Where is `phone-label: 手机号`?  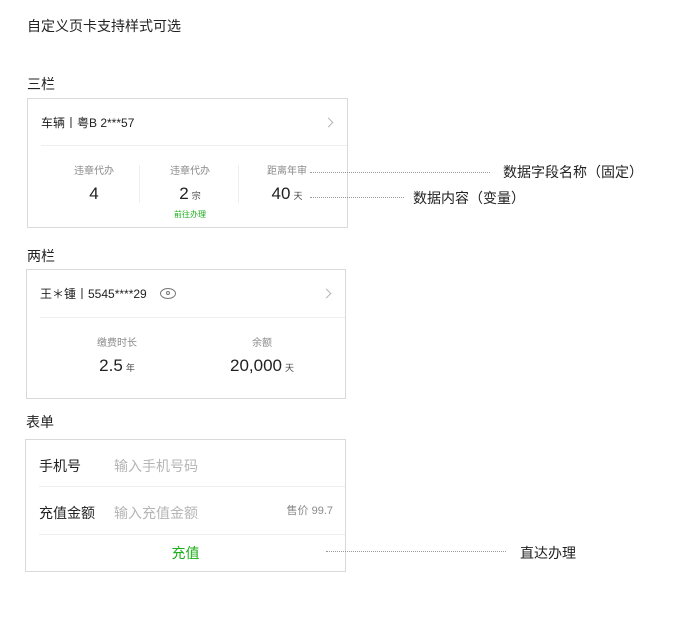
phone-label: 手机号 is located at coordinates (60, 466).